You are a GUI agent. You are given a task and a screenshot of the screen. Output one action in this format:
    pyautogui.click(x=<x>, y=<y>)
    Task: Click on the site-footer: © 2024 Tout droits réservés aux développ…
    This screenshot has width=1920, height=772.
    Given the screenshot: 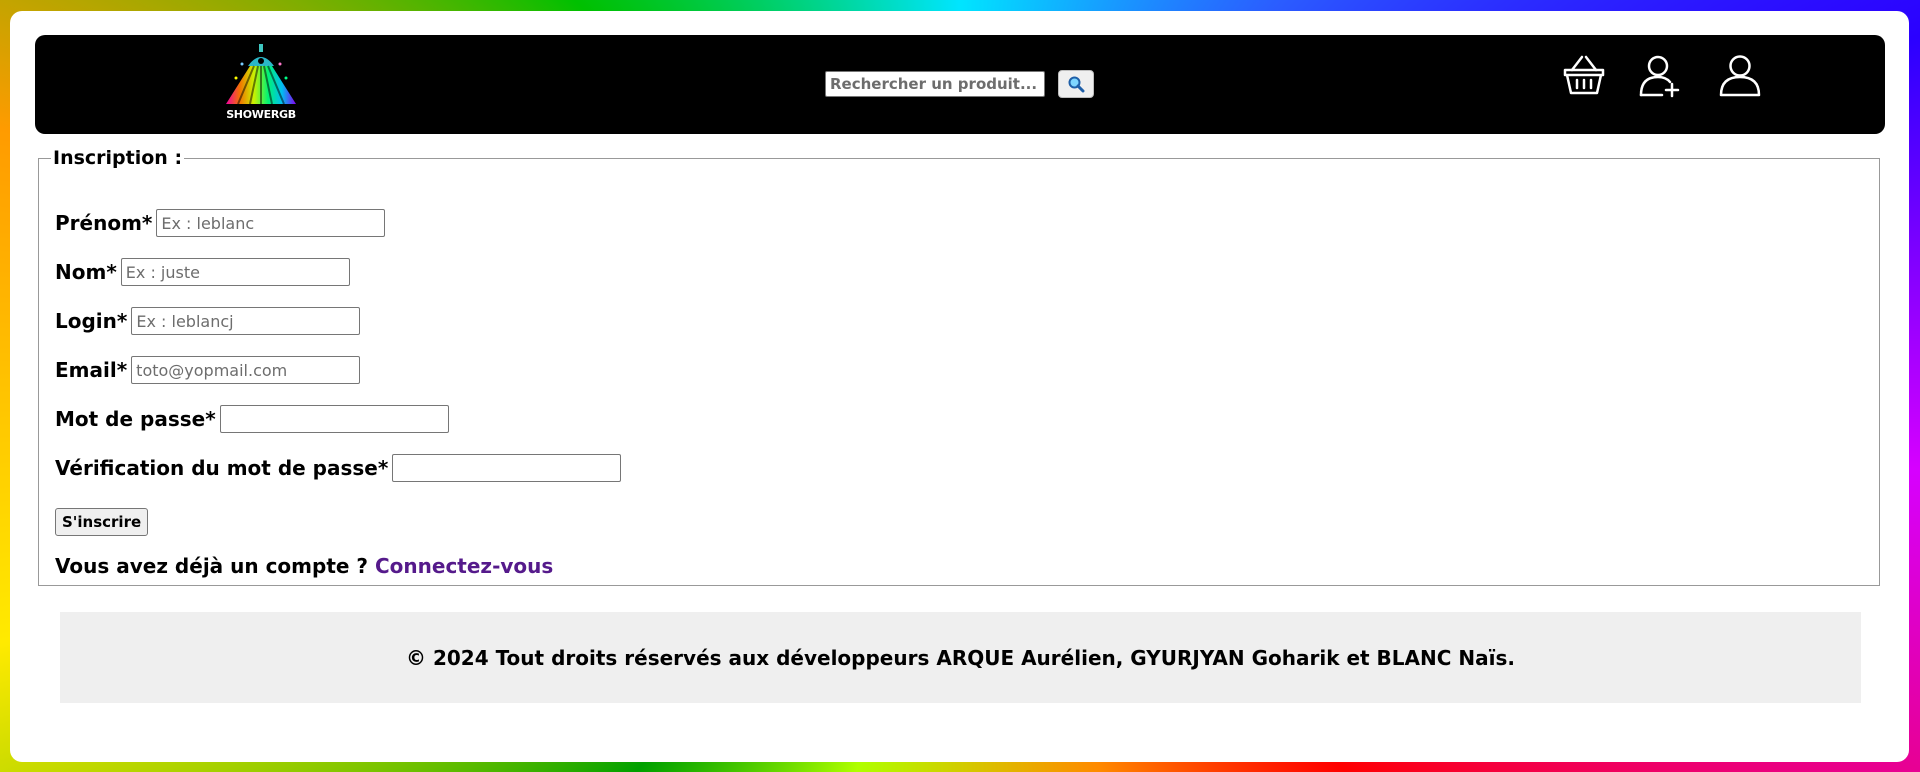 What is the action you would take?
    pyautogui.click(x=960, y=657)
    